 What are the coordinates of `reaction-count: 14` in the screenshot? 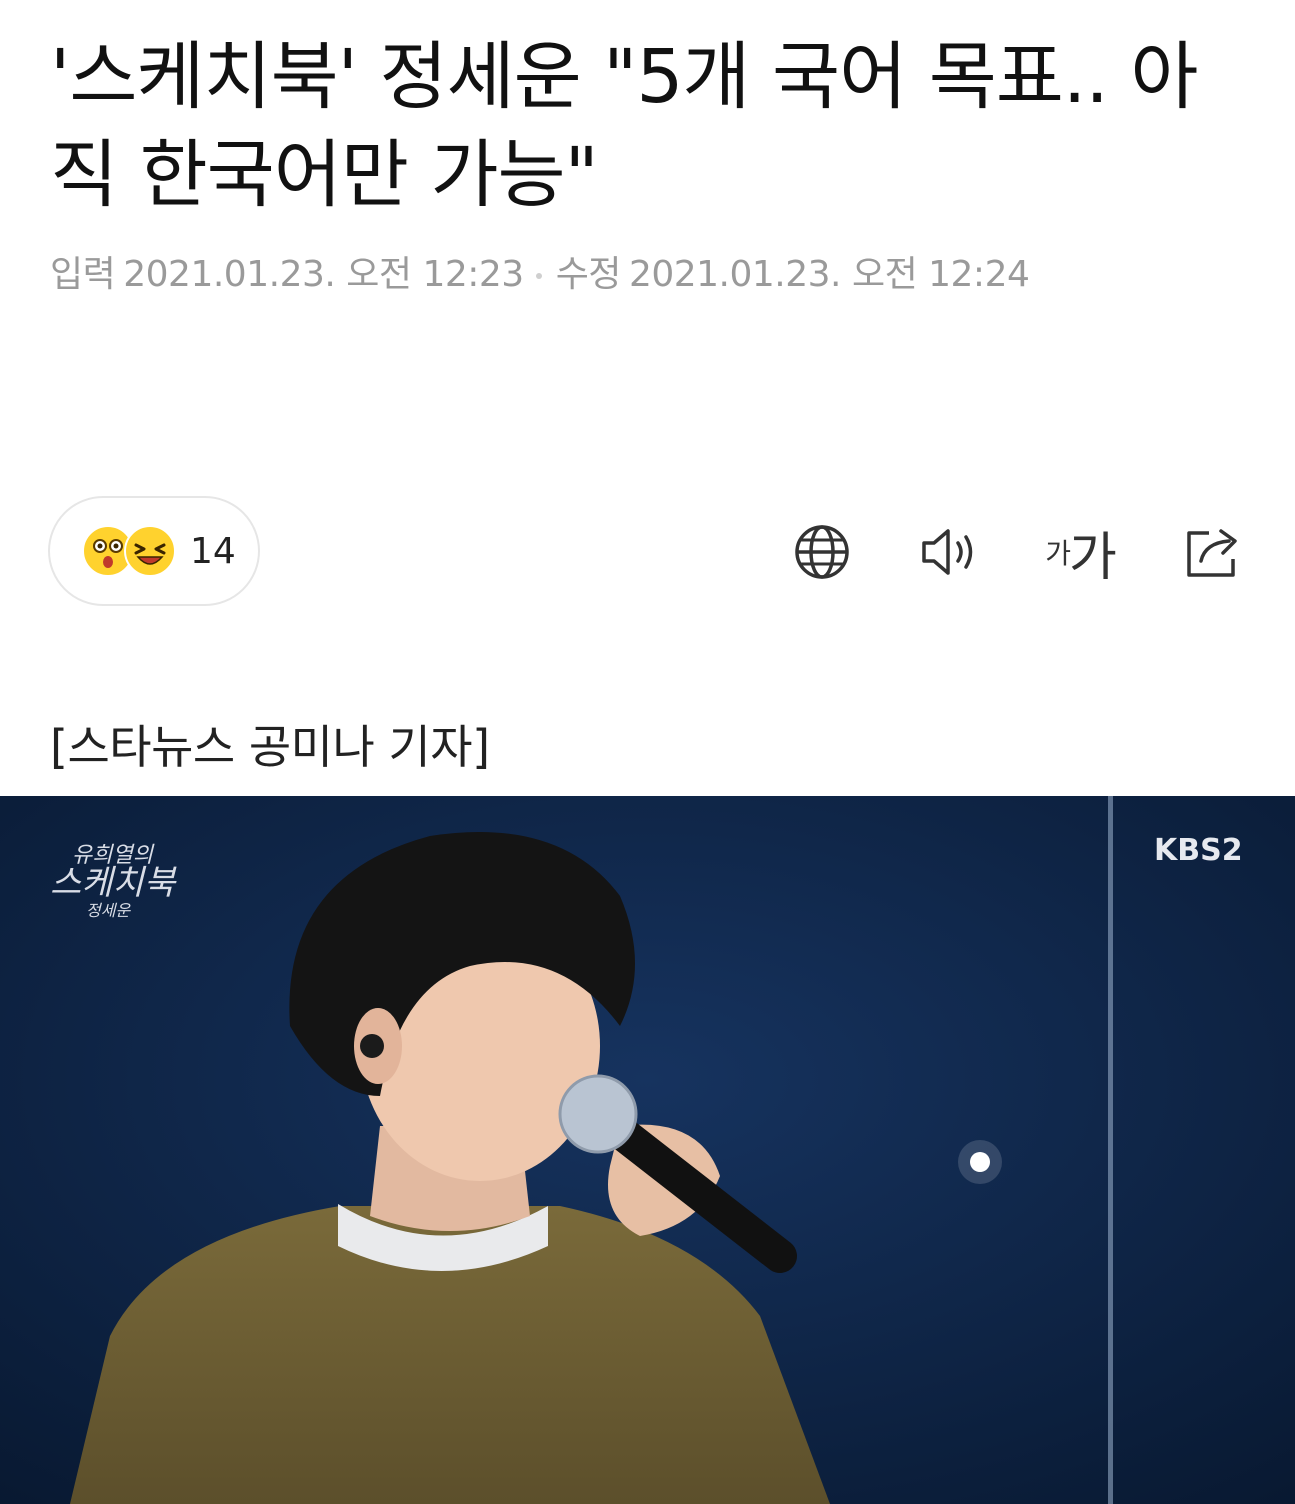 It's located at (213, 551).